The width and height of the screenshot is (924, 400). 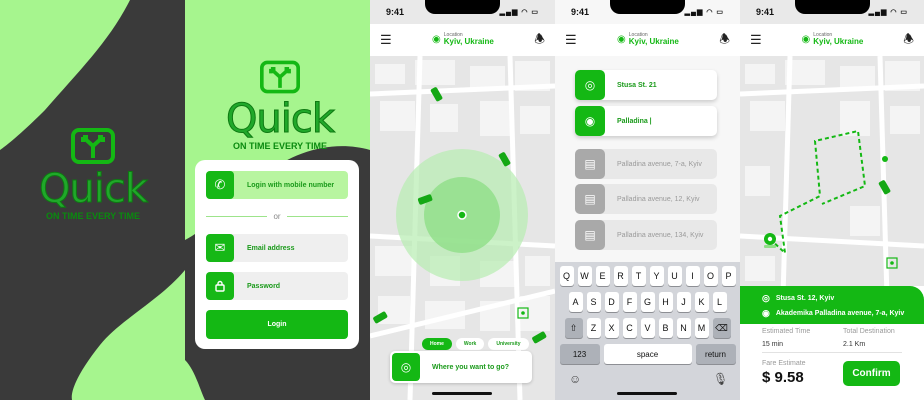 I want to click on letter-key: S, so click(x=593, y=302).